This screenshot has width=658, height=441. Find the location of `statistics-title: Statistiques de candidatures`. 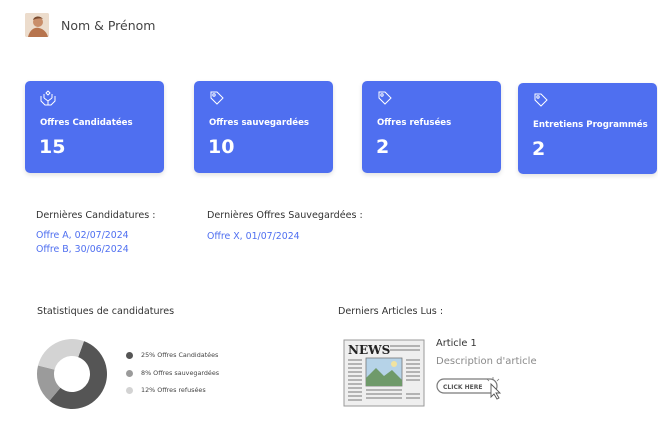

statistics-title: Statistiques de candidatures is located at coordinates (106, 311).